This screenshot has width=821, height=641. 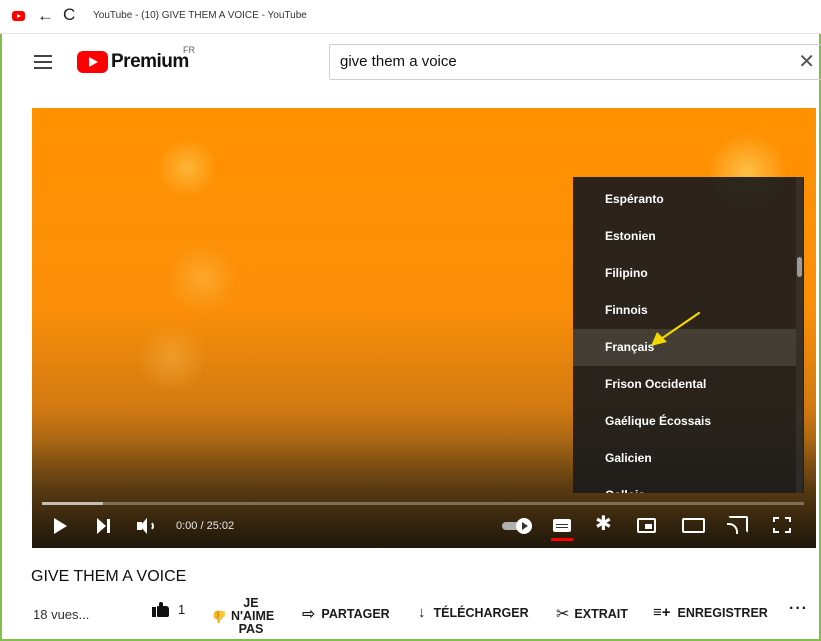 I want to click on save-label: ENREGISTRER, so click(x=722, y=612).